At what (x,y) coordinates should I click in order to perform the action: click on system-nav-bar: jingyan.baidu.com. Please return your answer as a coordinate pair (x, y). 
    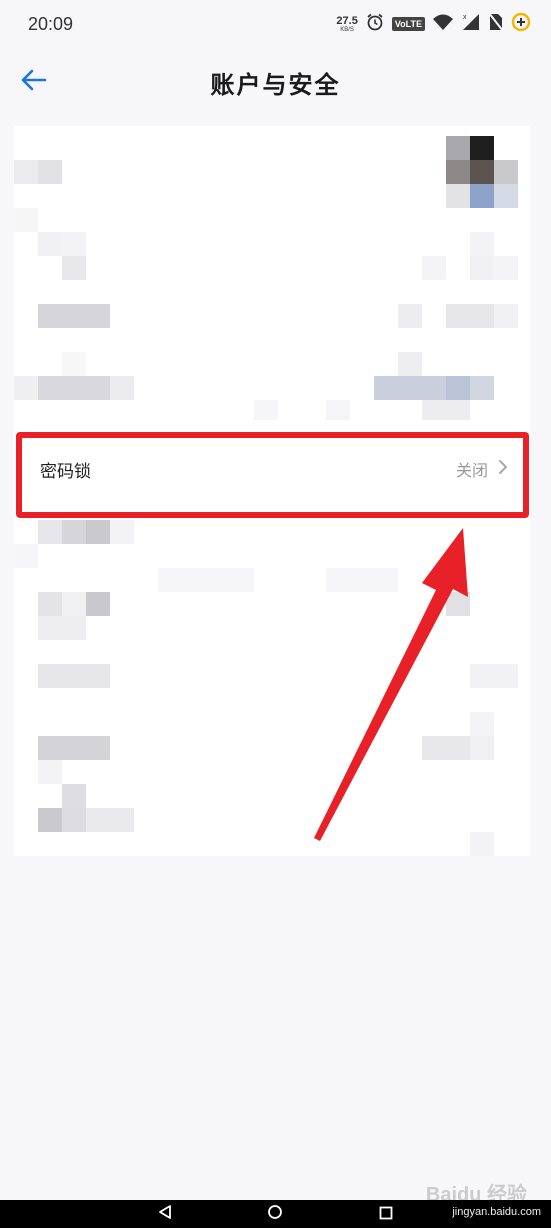
    Looking at the image, I should click on (275, 1214).